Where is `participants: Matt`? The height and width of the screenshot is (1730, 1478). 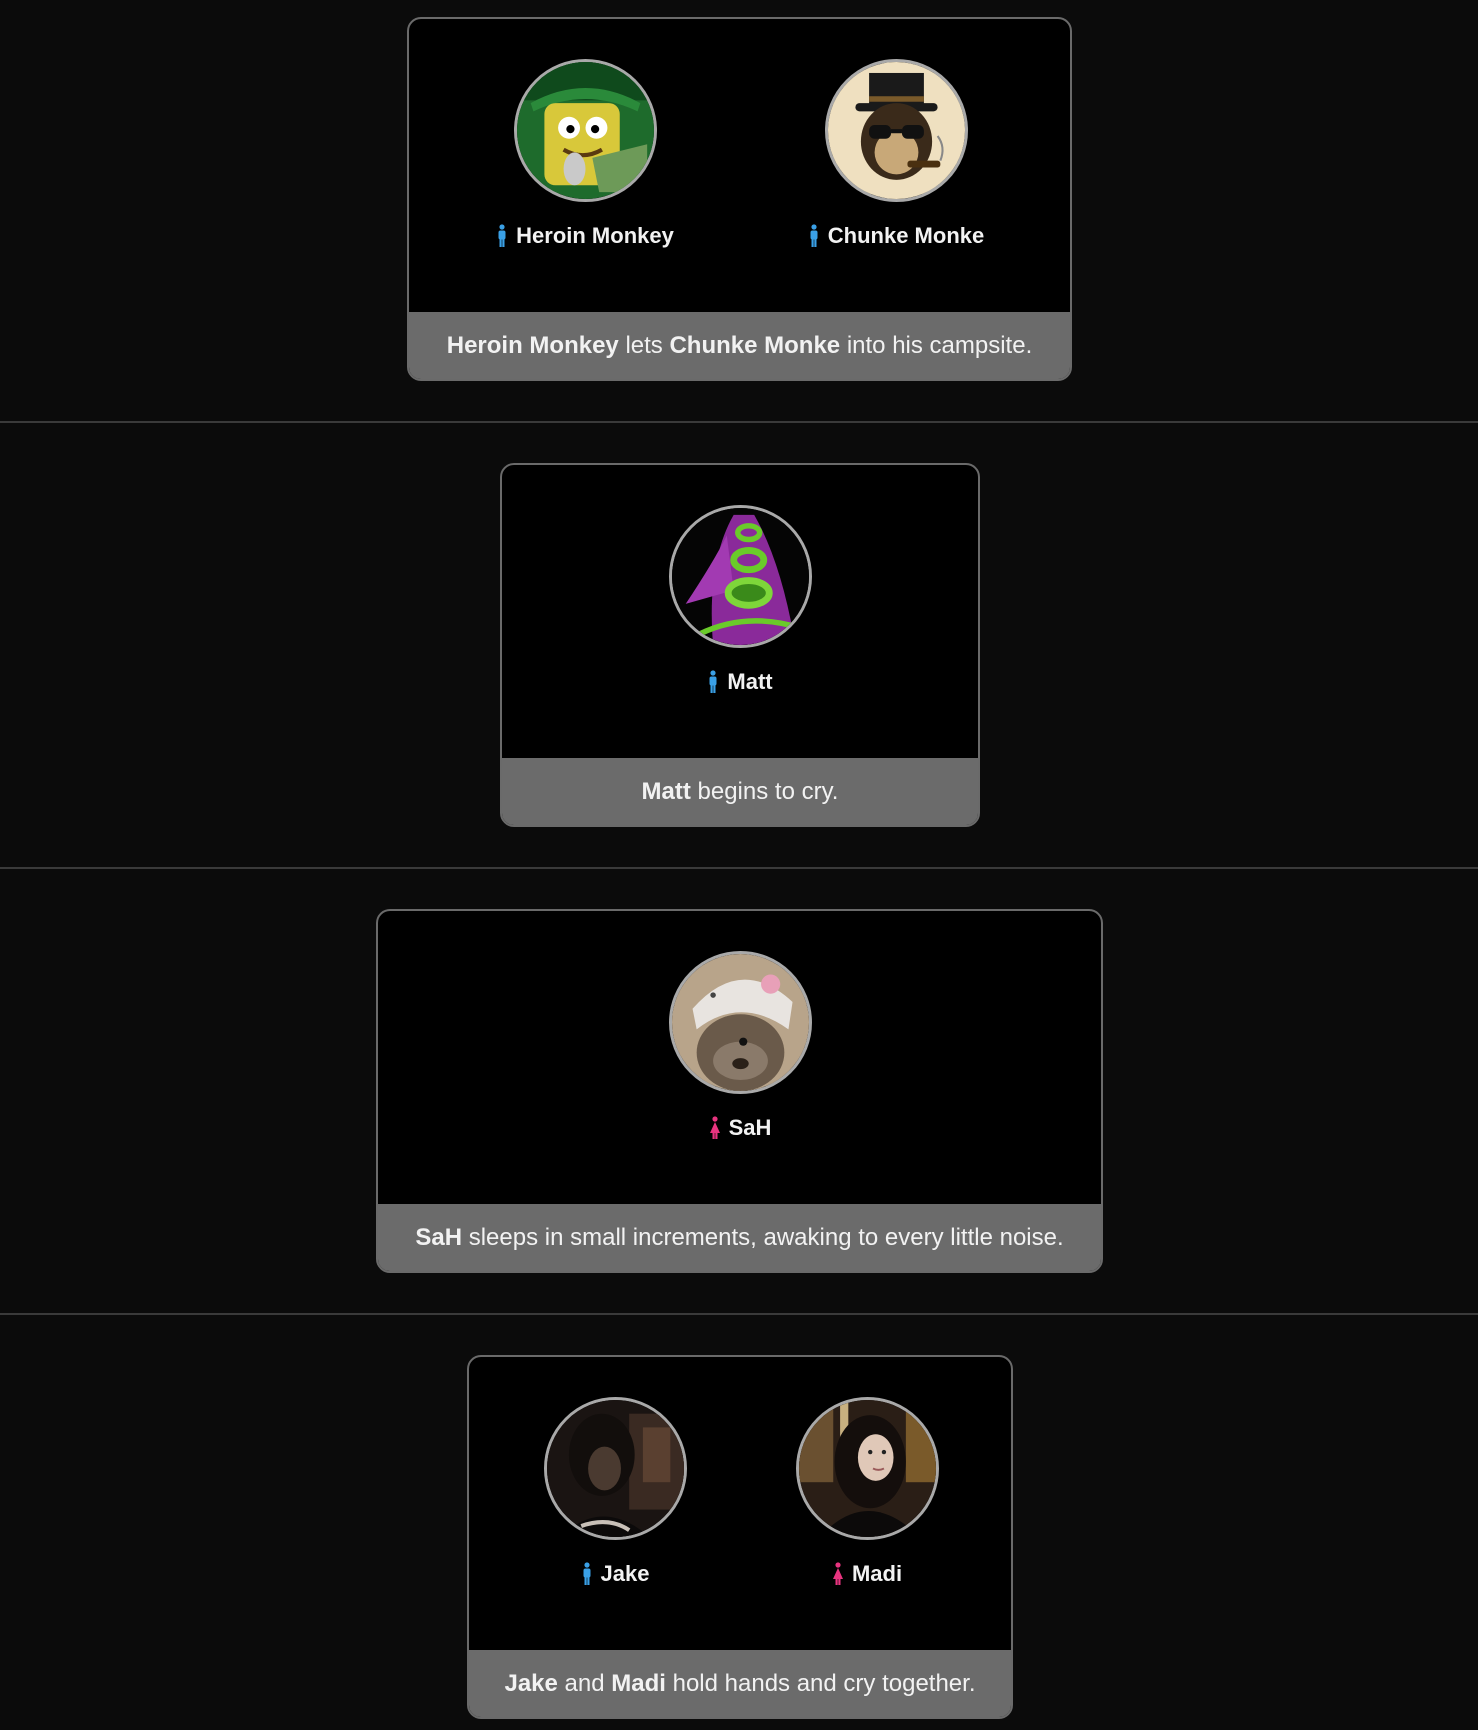 participants: Matt is located at coordinates (740, 612).